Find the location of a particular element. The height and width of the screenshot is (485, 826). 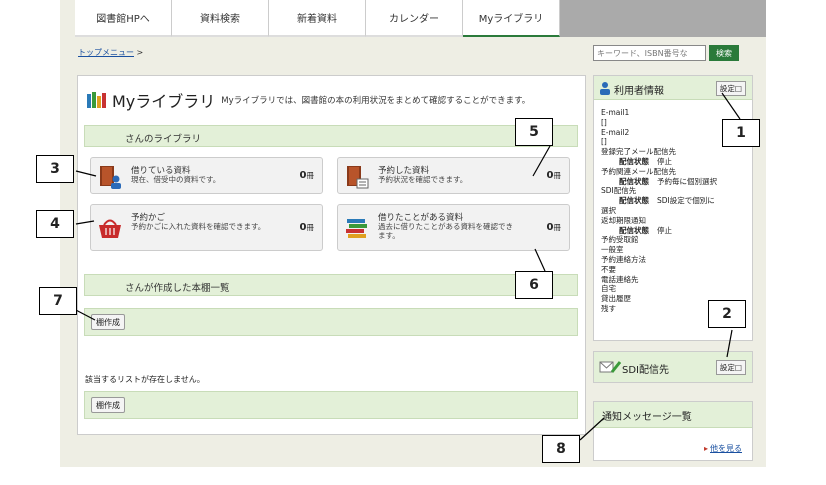

callout-5: 5 is located at coordinates (534, 132).